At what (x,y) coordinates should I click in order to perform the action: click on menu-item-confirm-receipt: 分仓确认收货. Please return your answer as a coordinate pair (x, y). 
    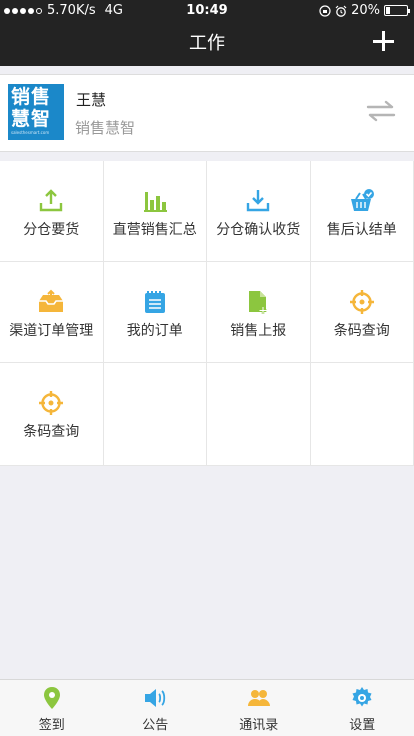
    Looking at the image, I should click on (259, 211).